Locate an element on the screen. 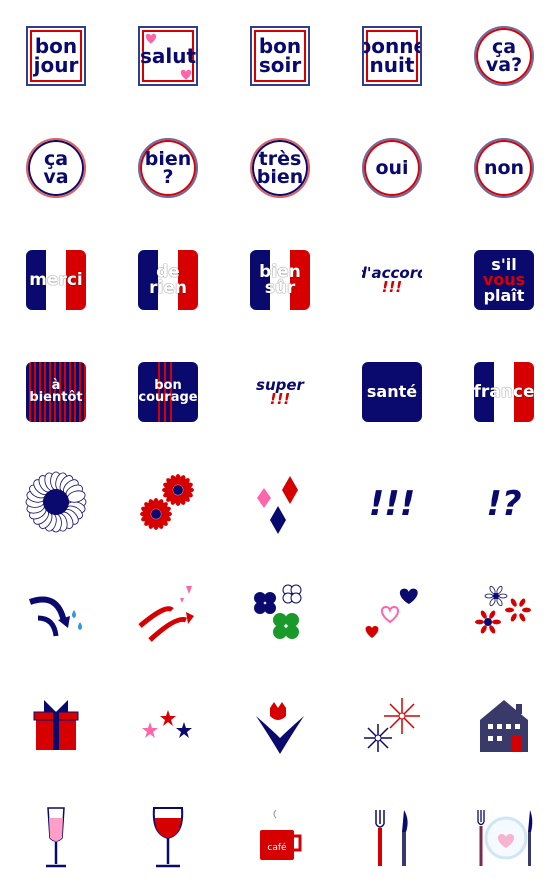 The height and width of the screenshot is (896, 560). cafe-cup-icon: café is located at coordinates (280, 840).